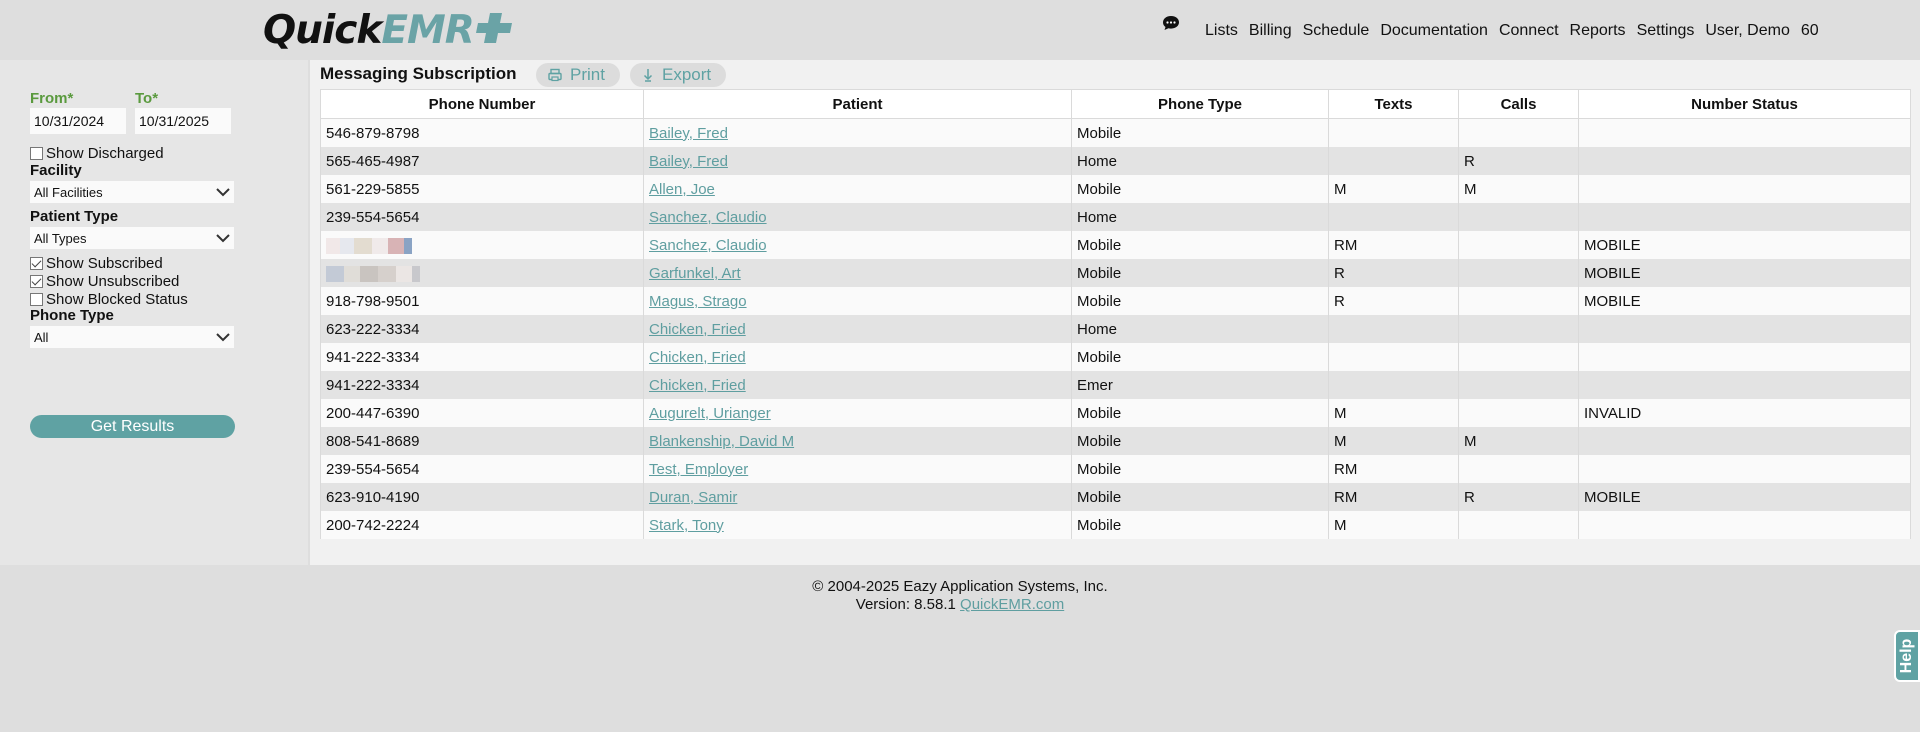 This screenshot has width=1920, height=732. Describe the element at coordinates (678, 75) in the screenshot. I see `export-button: Export` at that location.